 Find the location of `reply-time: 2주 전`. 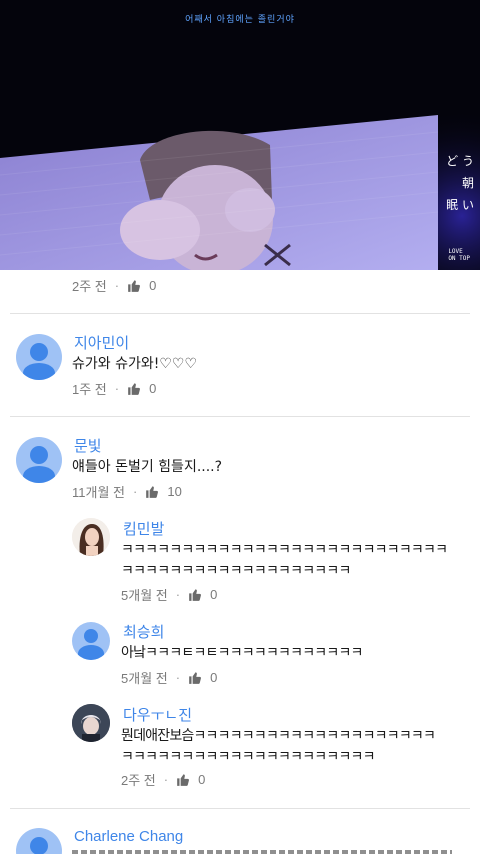

reply-time: 2주 전 is located at coordinates (138, 780).